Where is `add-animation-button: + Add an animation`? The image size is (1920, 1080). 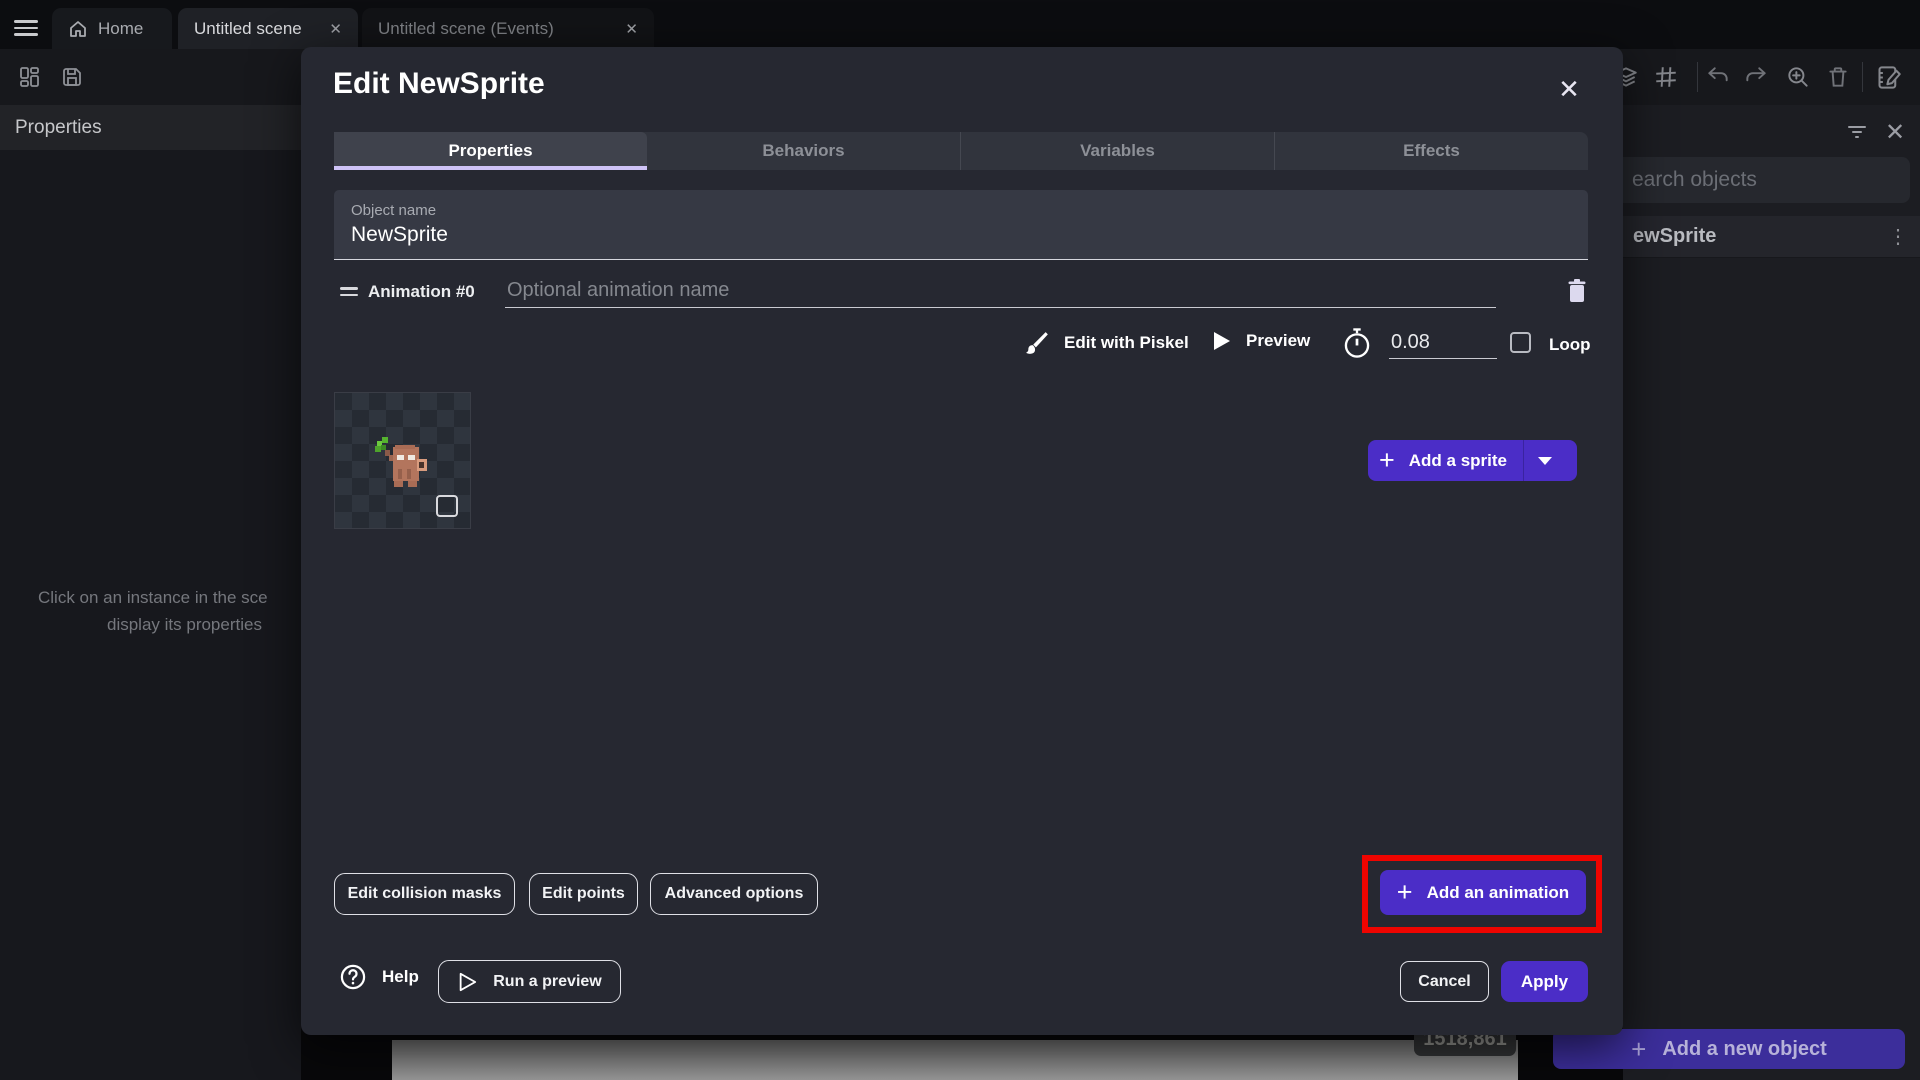
add-animation-button: + Add an animation is located at coordinates (1483, 892).